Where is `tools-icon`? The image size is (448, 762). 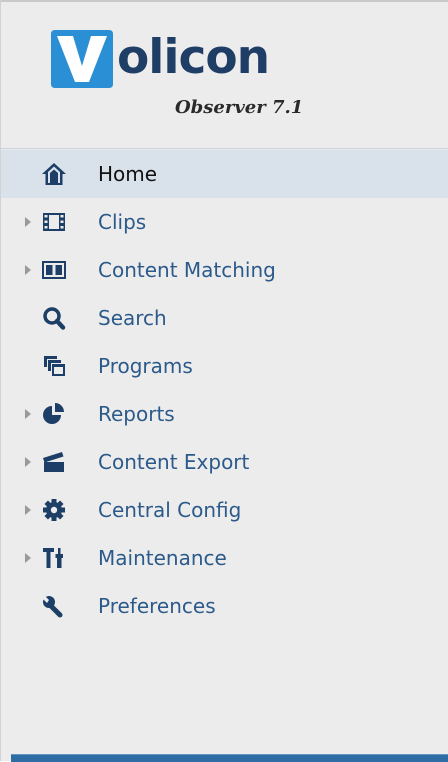
tools-icon is located at coordinates (54, 558).